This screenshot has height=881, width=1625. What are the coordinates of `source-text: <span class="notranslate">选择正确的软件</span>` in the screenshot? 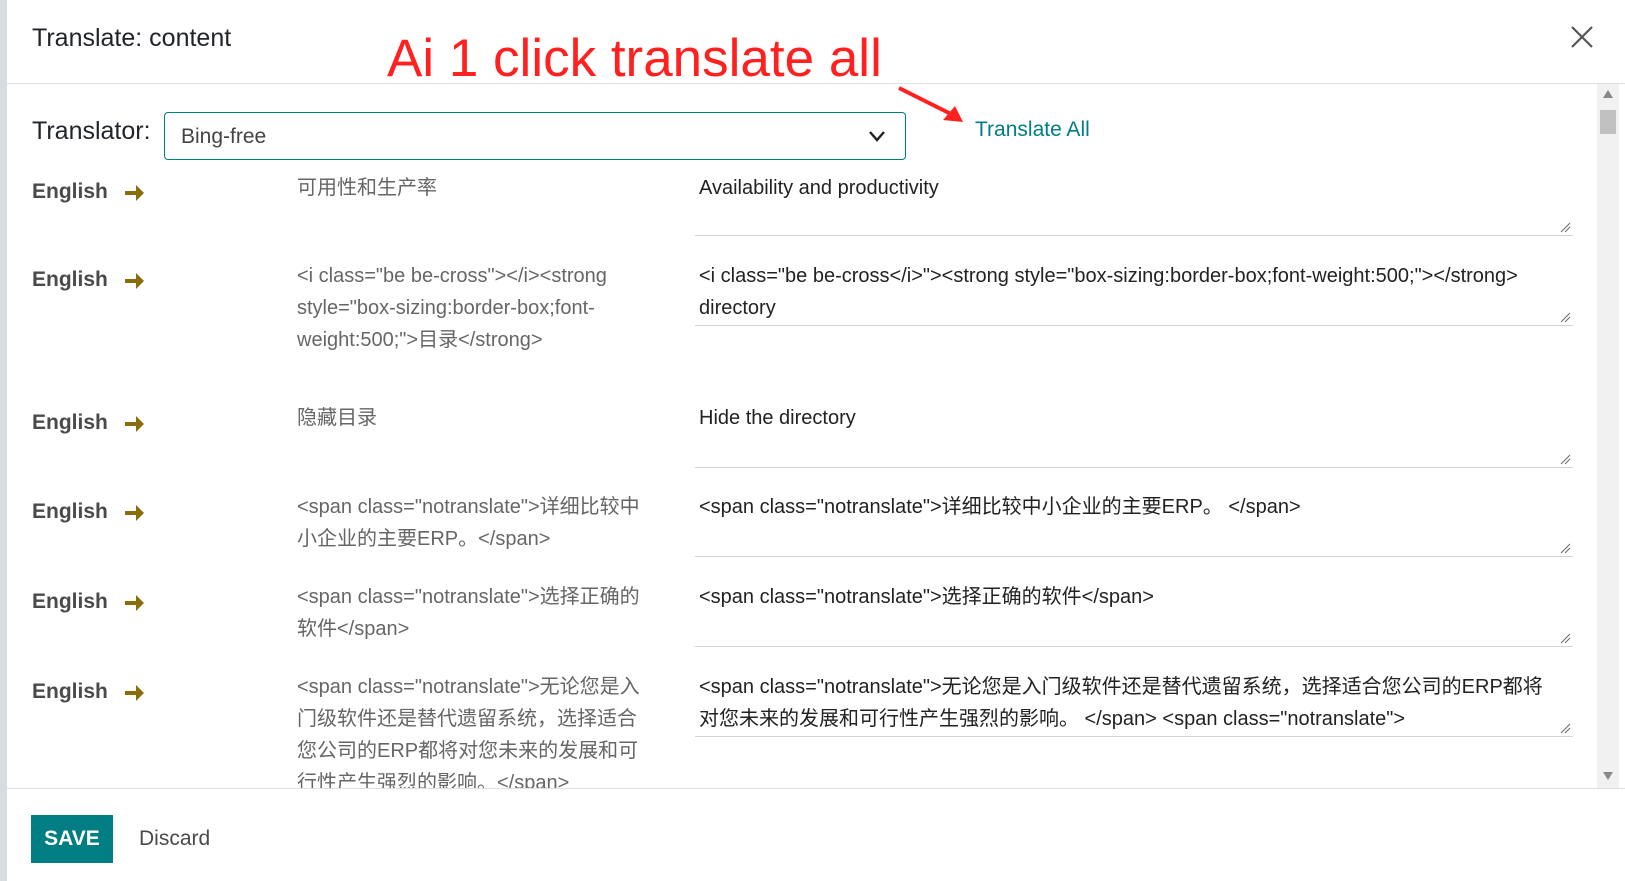 It's located at (468, 613).